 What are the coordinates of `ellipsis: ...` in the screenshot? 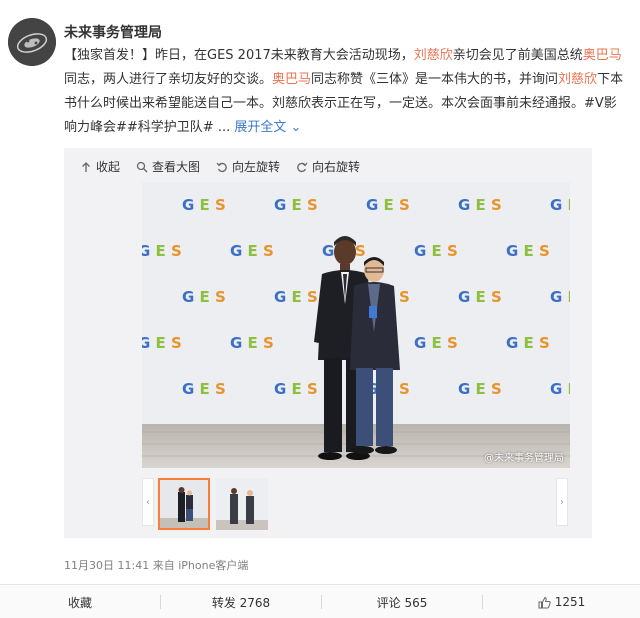 It's located at (224, 127).